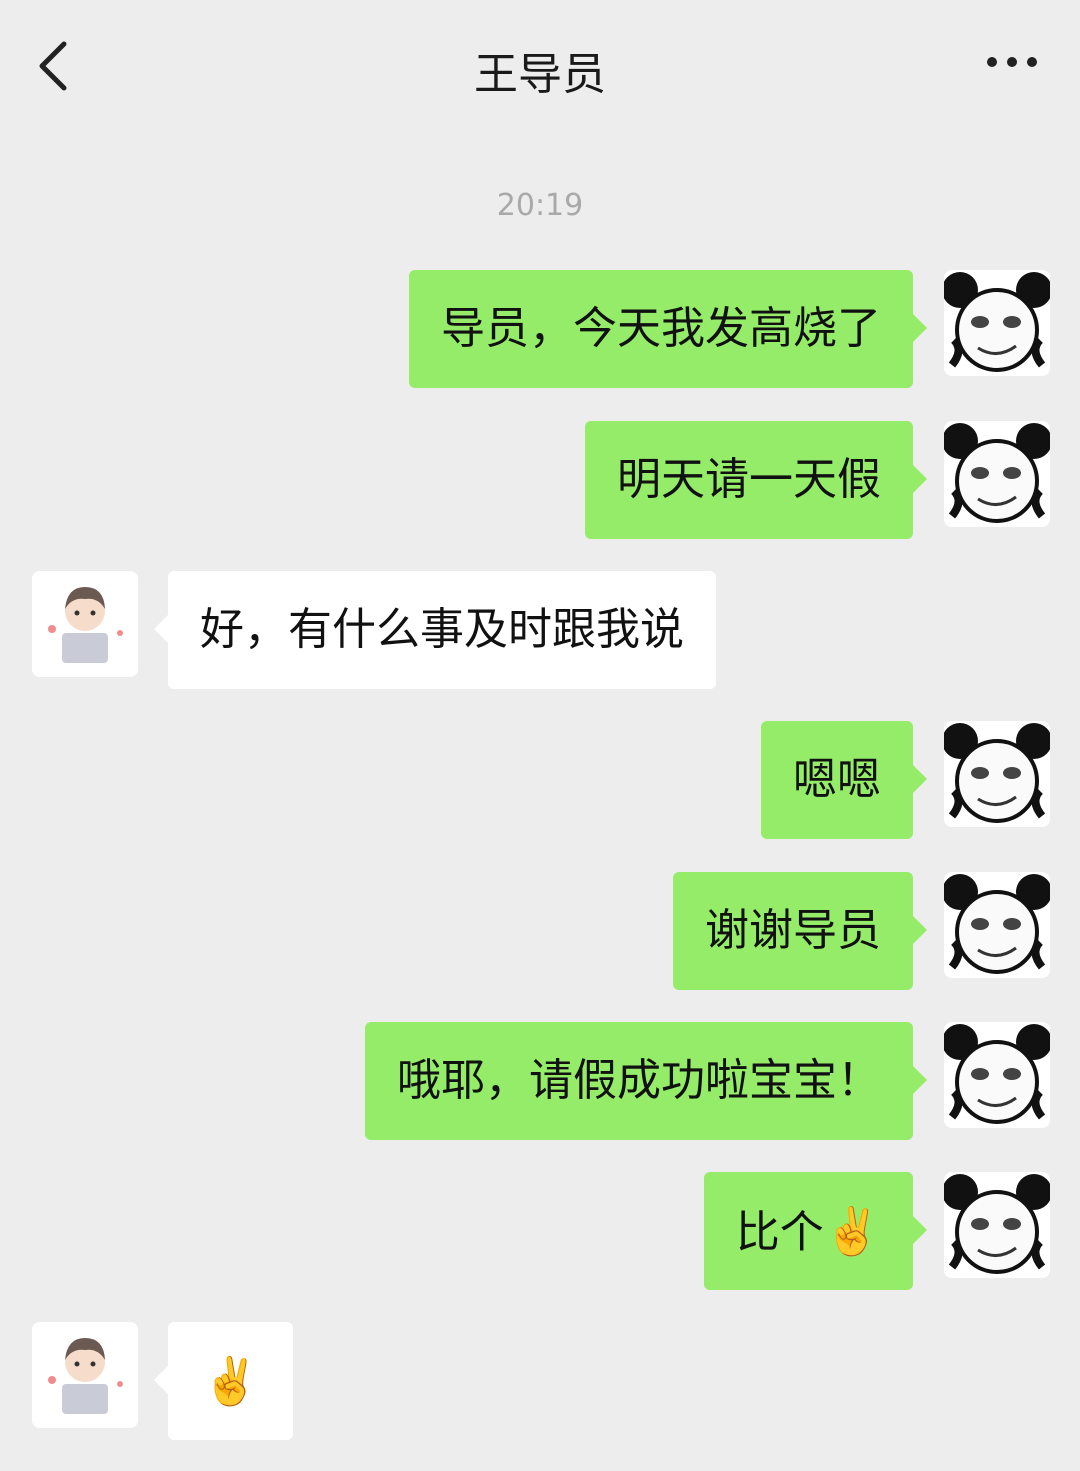 This screenshot has width=1080, height=1471. I want to click on sent-message-bubble: 导员，今天我发高烧了, so click(668, 329).